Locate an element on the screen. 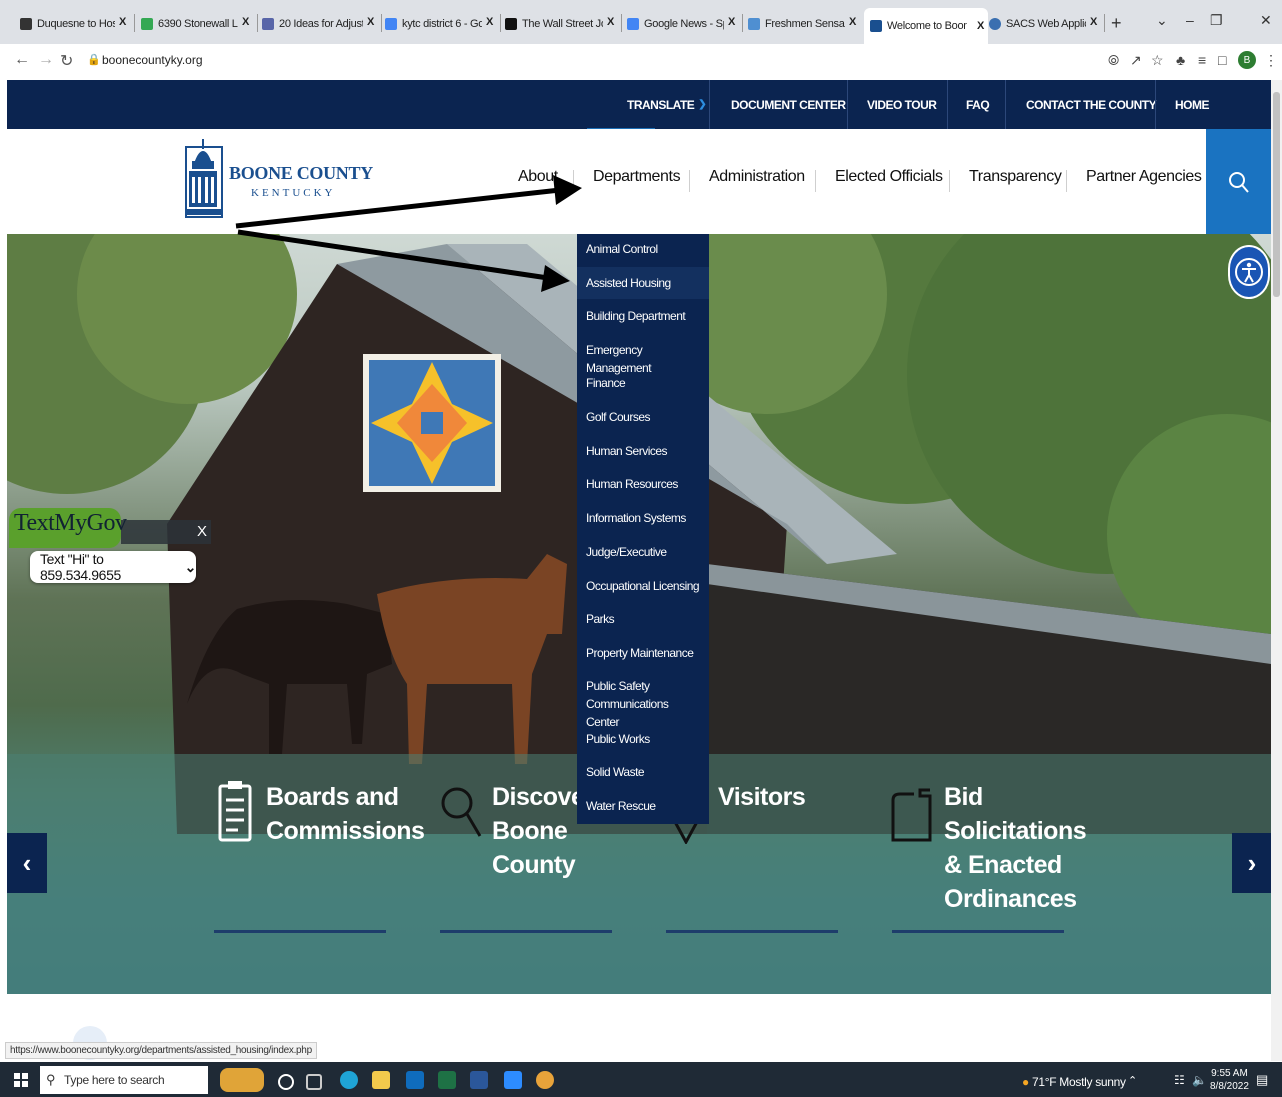 This screenshot has height=1097, width=1282. outlook-icon is located at coordinates (415, 1080).